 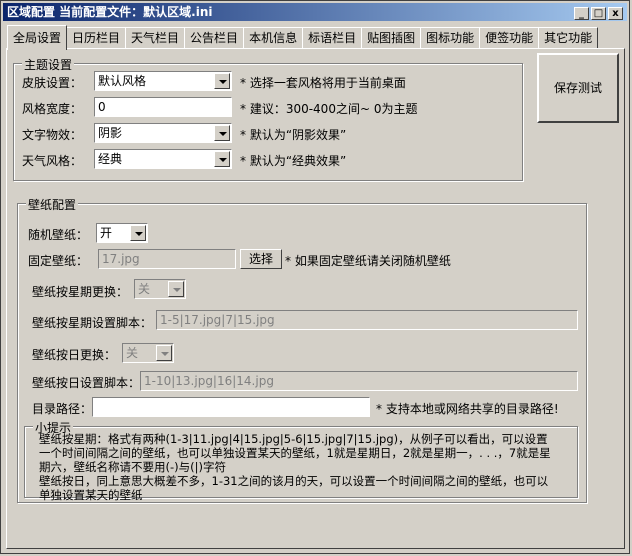 What do you see at coordinates (148, 353) in the screenshot?
I see `daily-change-select: 关` at bounding box center [148, 353].